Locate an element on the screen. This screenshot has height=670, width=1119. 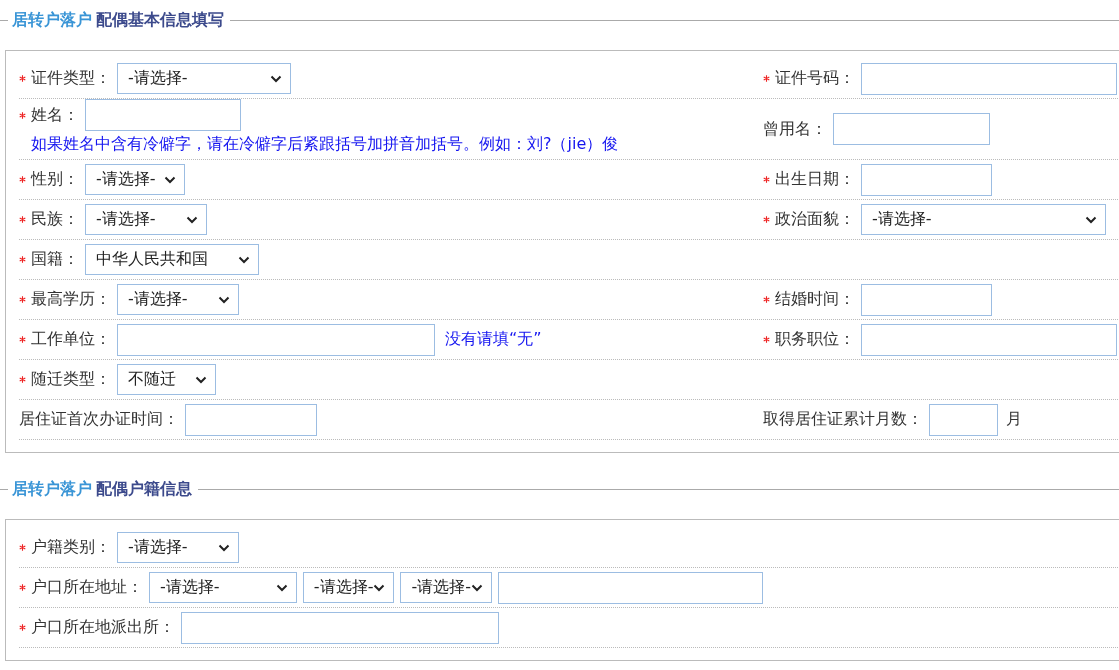
field-label: 国籍： is located at coordinates (55, 259).